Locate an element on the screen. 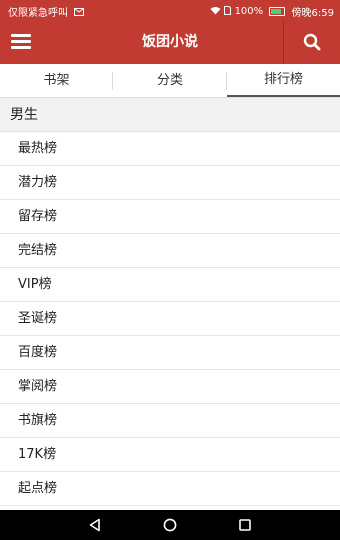 The width and height of the screenshot is (340, 540). list-item: 圣诞榜 is located at coordinates (170, 319).